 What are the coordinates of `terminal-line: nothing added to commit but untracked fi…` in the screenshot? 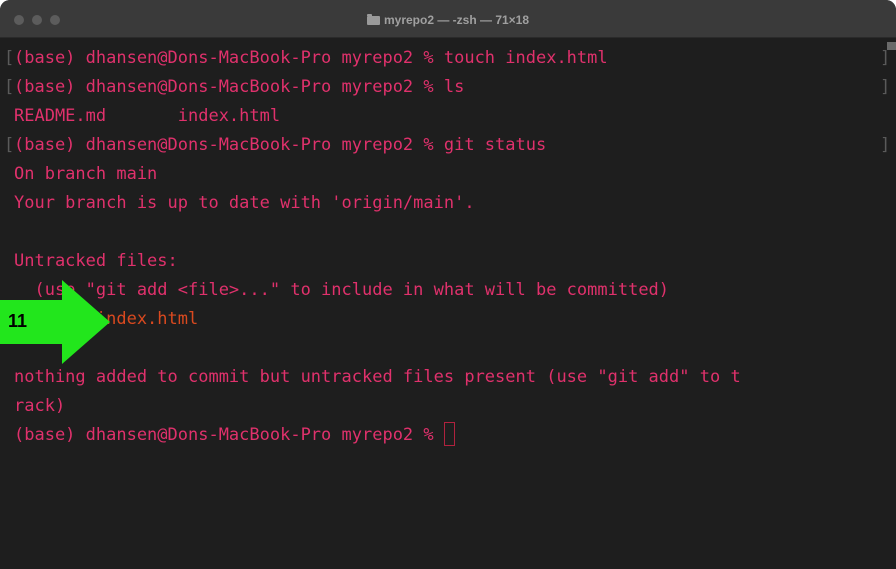 It's located at (377, 377).